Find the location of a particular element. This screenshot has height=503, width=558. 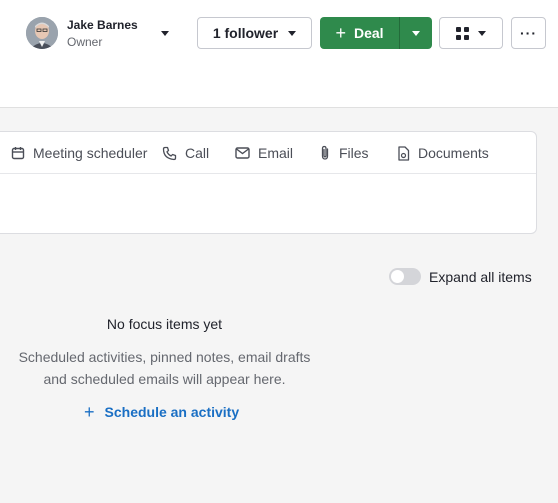

tab-label: Documents is located at coordinates (453, 153).